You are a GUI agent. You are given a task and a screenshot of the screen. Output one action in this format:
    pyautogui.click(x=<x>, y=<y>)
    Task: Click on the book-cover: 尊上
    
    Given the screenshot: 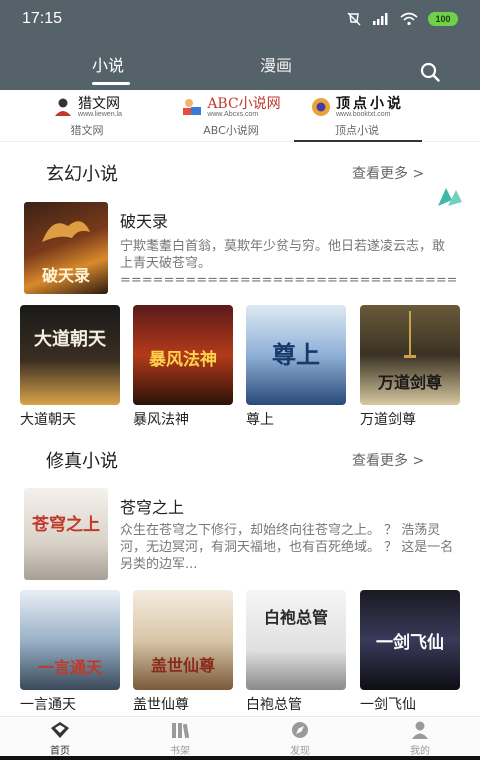 What is the action you would take?
    pyautogui.click(x=296, y=355)
    